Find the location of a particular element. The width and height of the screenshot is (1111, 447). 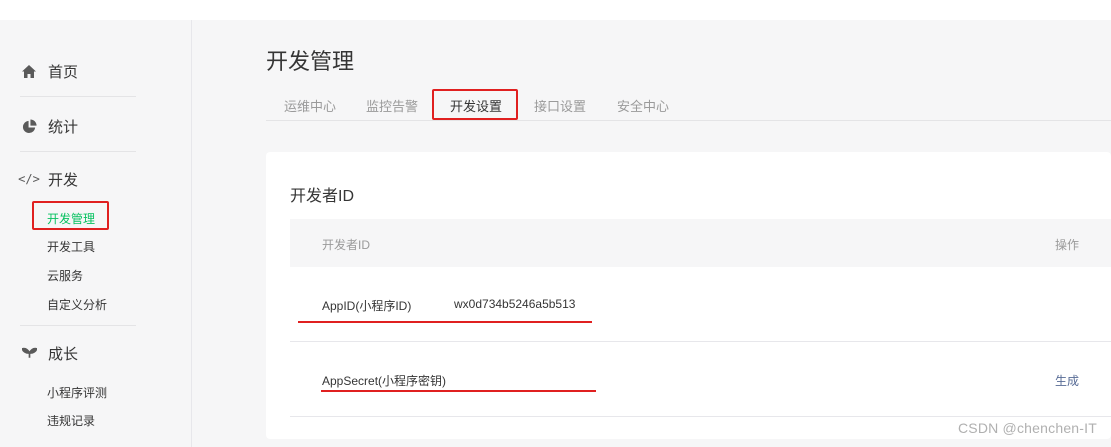

sprout-icon is located at coordinates (29, 353).